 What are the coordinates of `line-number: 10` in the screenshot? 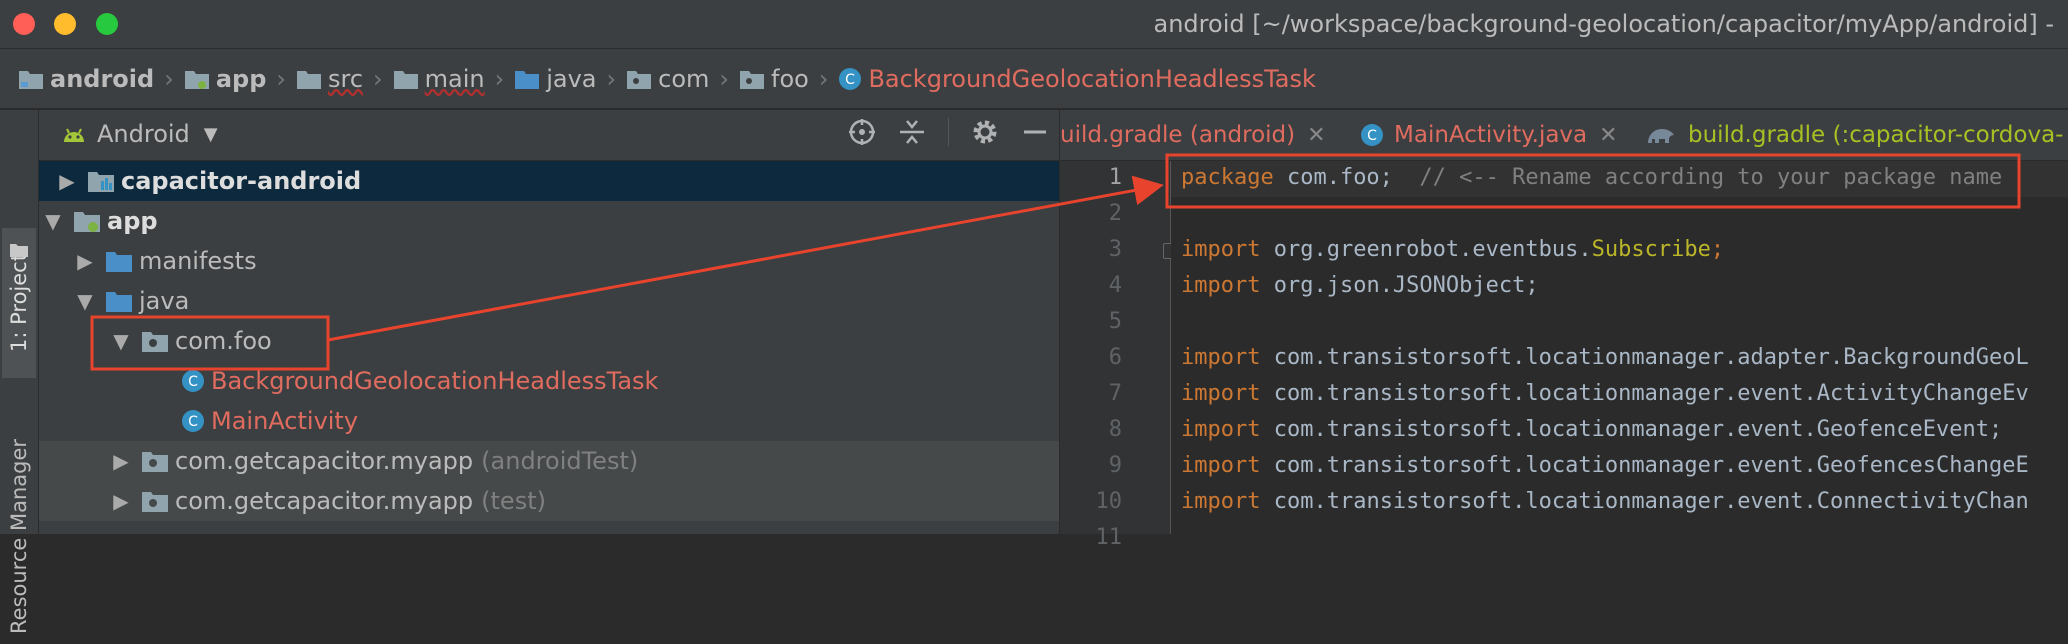 It's located at (1109, 501).